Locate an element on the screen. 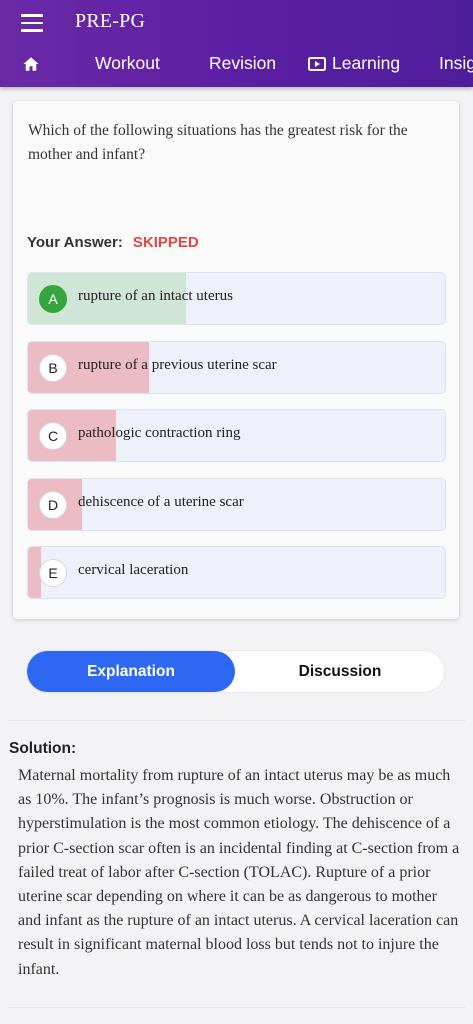 This screenshot has height=1024, width=473. divider-bottom is located at coordinates (236, 1007).